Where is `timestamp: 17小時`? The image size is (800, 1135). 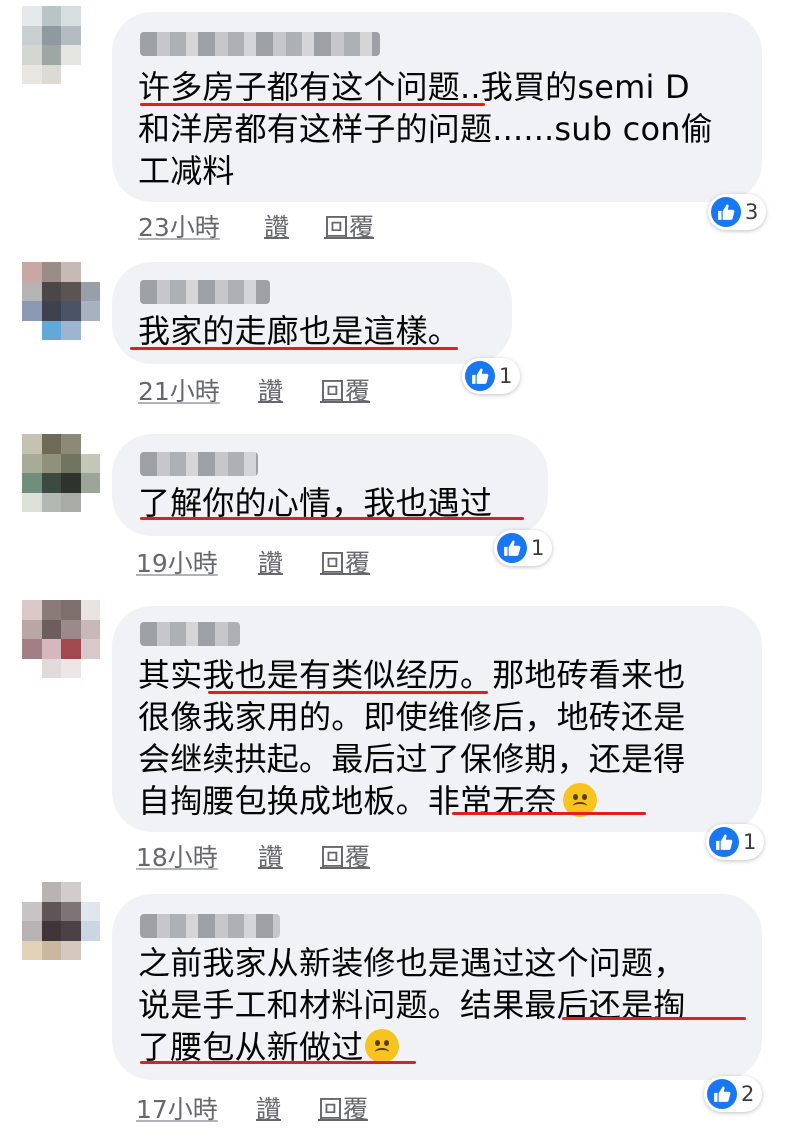 timestamp: 17小時 is located at coordinates (177, 1109).